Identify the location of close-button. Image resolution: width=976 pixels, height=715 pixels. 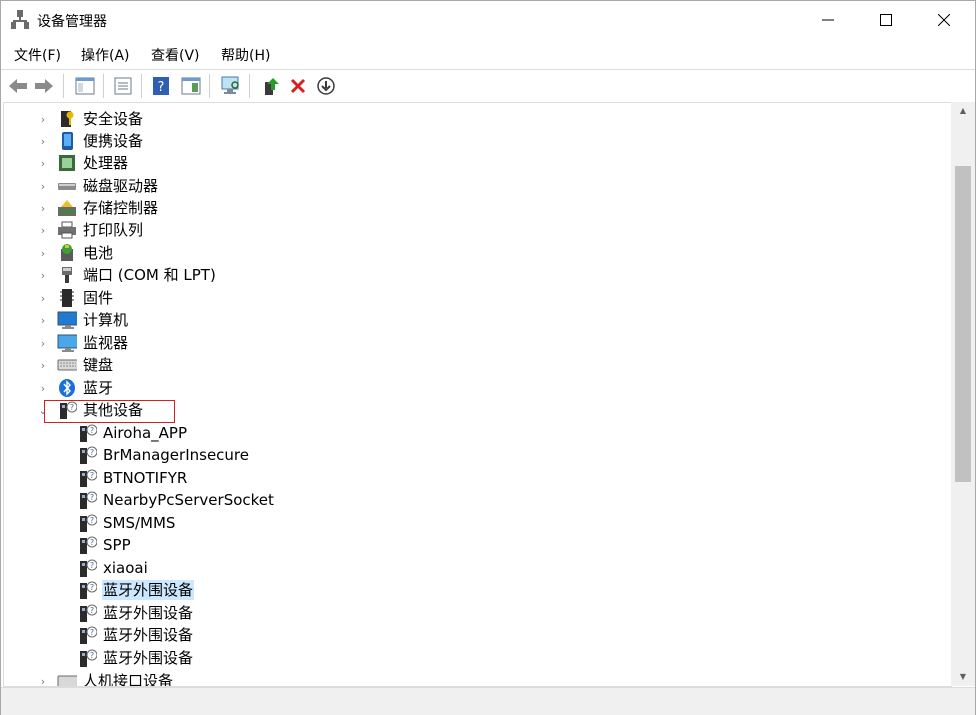
(944, 20).